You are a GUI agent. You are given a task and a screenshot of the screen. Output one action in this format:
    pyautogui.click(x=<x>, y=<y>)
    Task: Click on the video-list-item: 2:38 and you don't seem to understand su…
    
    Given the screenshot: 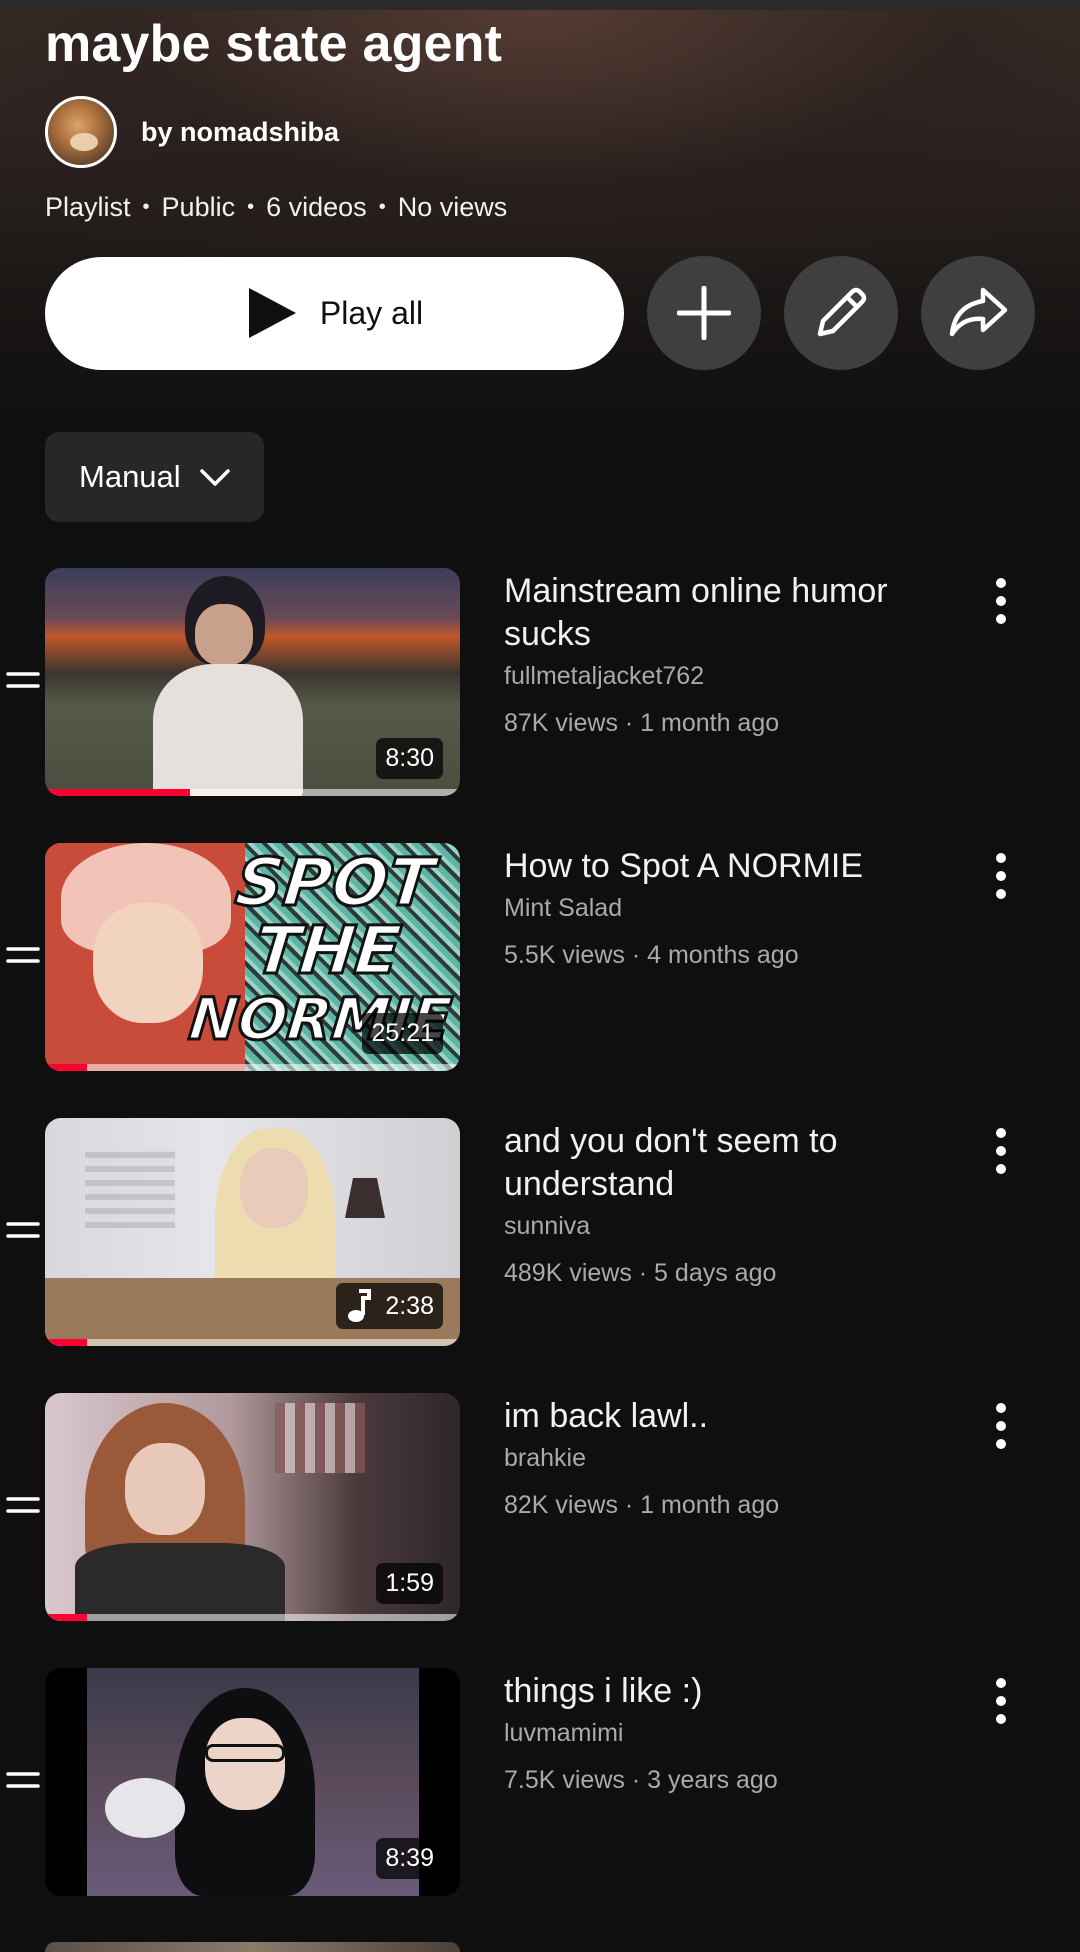 What is the action you would take?
    pyautogui.click(x=540, y=1232)
    